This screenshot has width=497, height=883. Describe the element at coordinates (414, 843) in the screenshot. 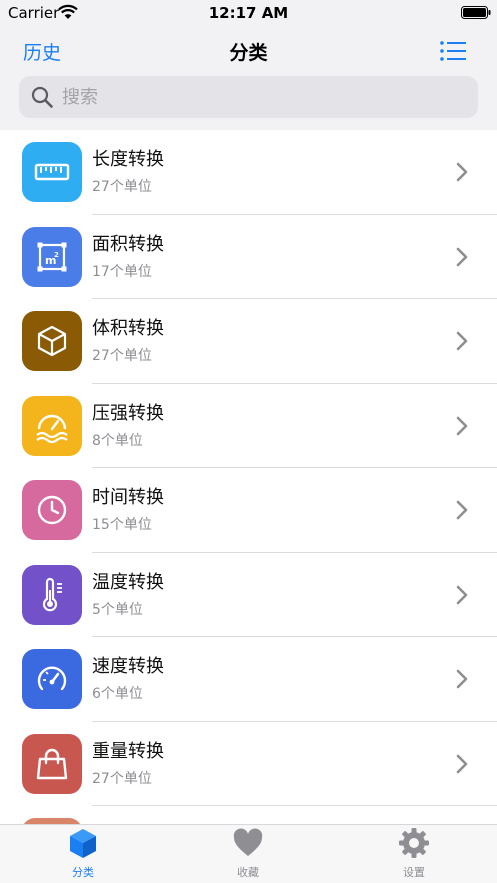

I see `gear-icon` at that location.